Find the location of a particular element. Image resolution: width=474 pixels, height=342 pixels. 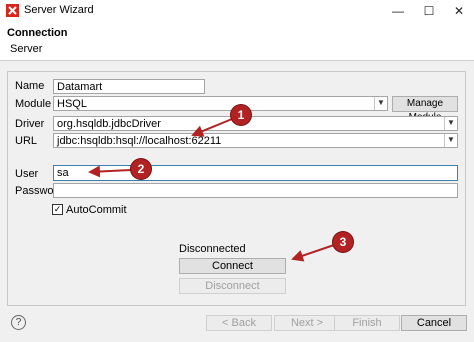

module-label: Module is located at coordinates (33, 104).